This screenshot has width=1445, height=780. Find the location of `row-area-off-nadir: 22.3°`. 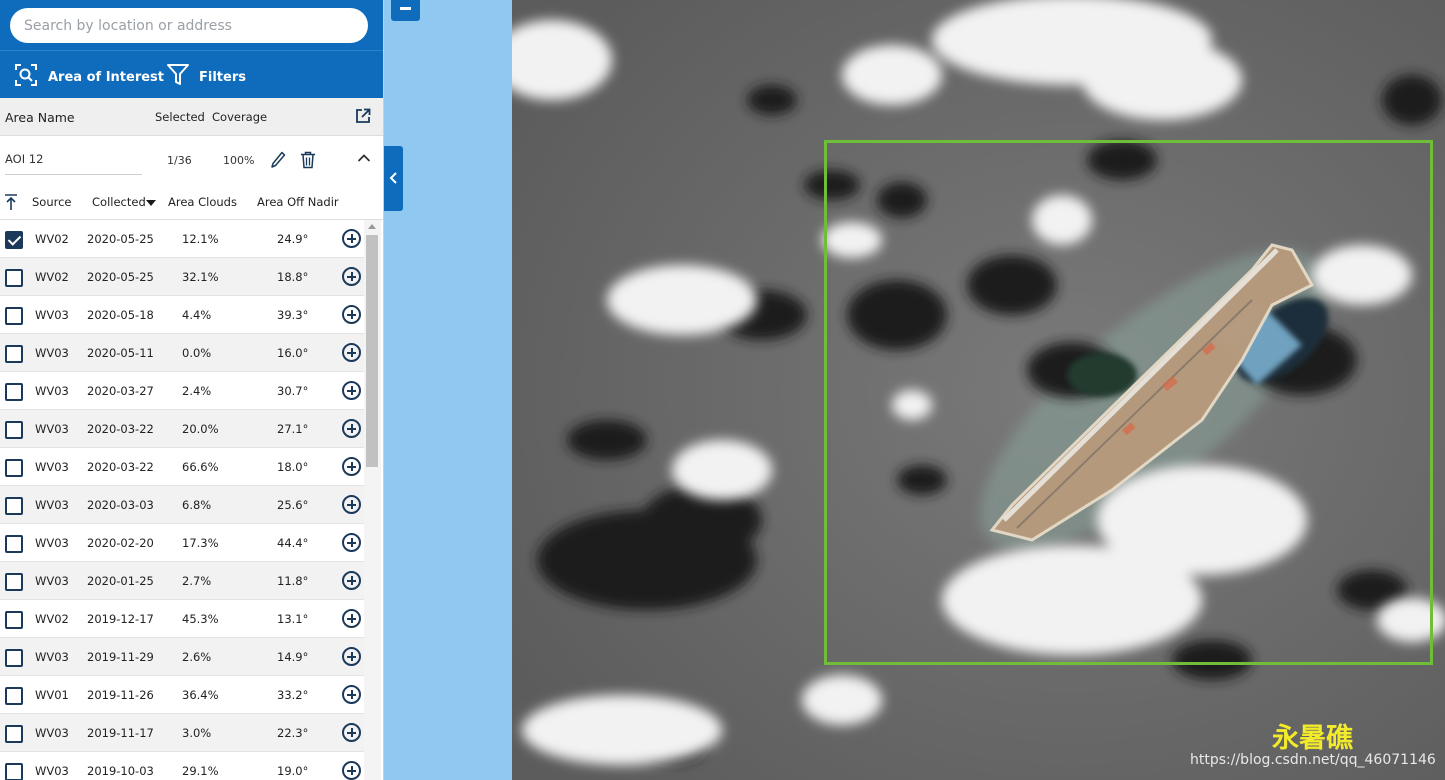

row-area-off-nadir: 22.3° is located at coordinates (293, 733).